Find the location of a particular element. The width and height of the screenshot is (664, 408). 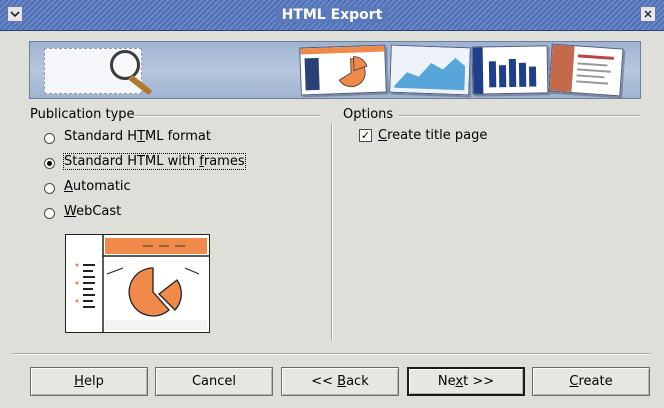

create-title-page-label: Create title page is located at coordinates (432, 135).